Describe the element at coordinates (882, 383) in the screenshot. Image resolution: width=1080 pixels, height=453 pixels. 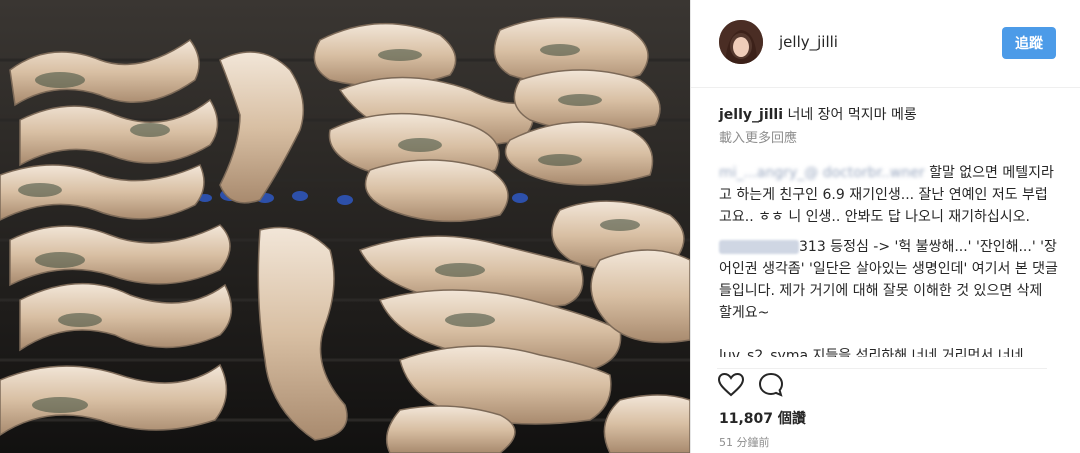
I see `action-bar` at that location.